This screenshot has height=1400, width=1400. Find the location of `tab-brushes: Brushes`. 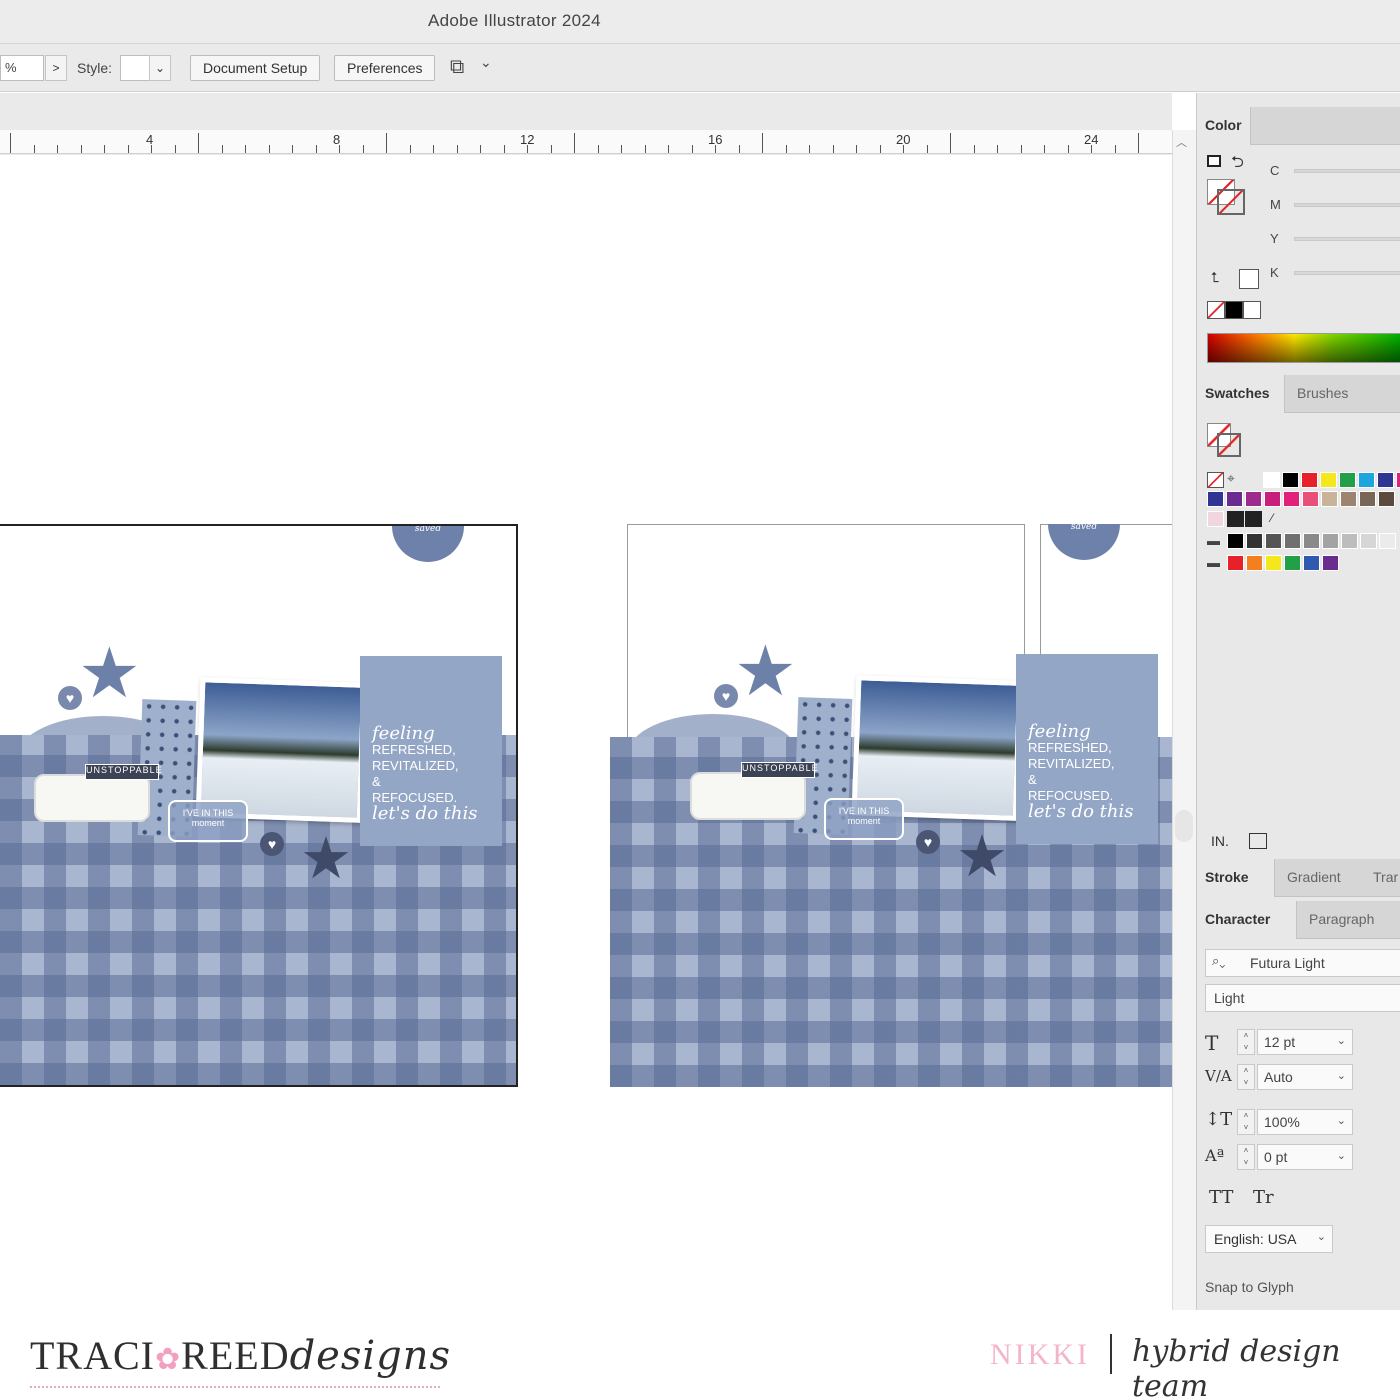

tab-brushes: Brushes is located at coordinates (1322, 394).